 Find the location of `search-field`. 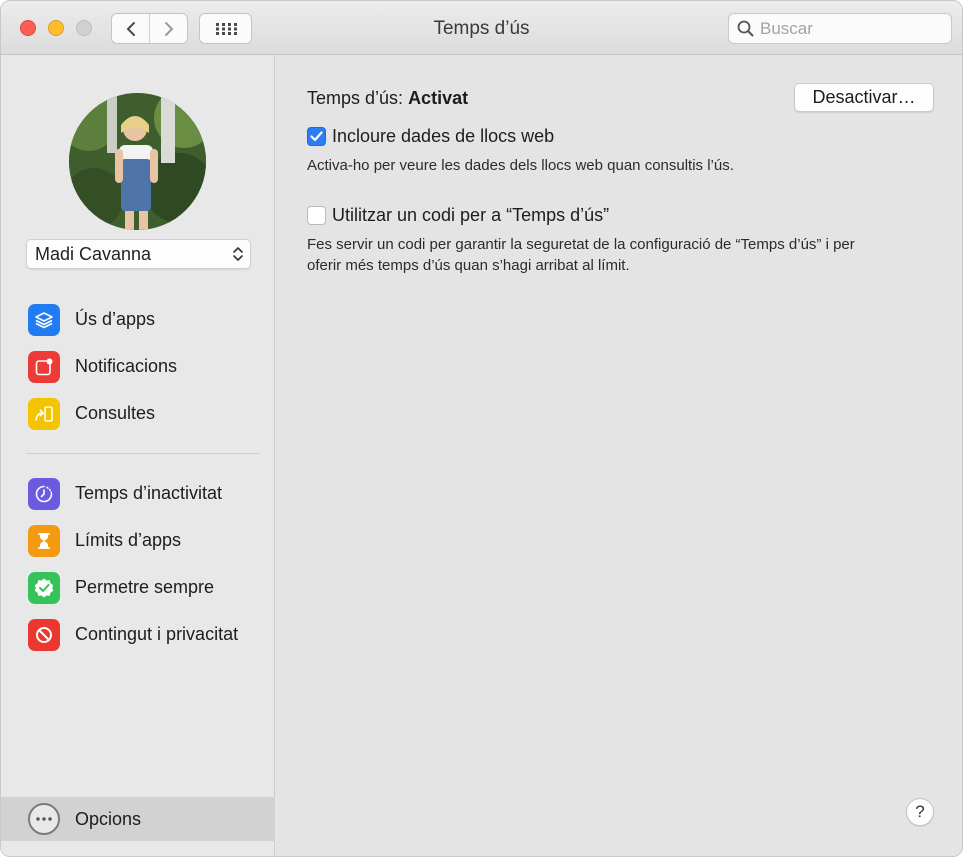

search-field is located at coordinates (840, 28).